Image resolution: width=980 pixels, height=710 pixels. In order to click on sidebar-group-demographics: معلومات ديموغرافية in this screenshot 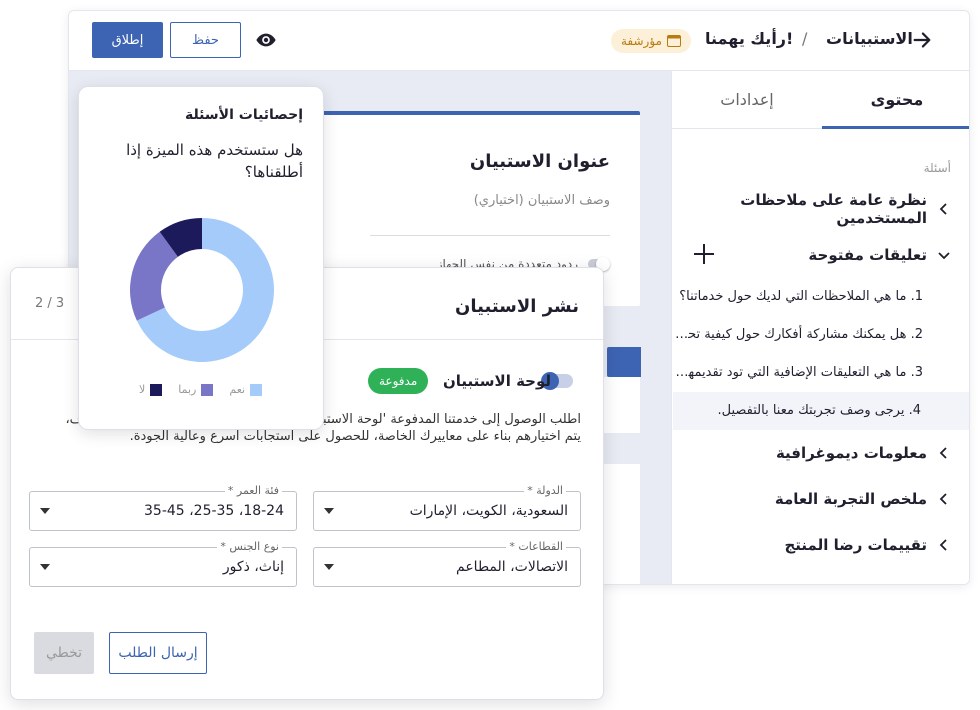, I will do `click(816, 453)`.